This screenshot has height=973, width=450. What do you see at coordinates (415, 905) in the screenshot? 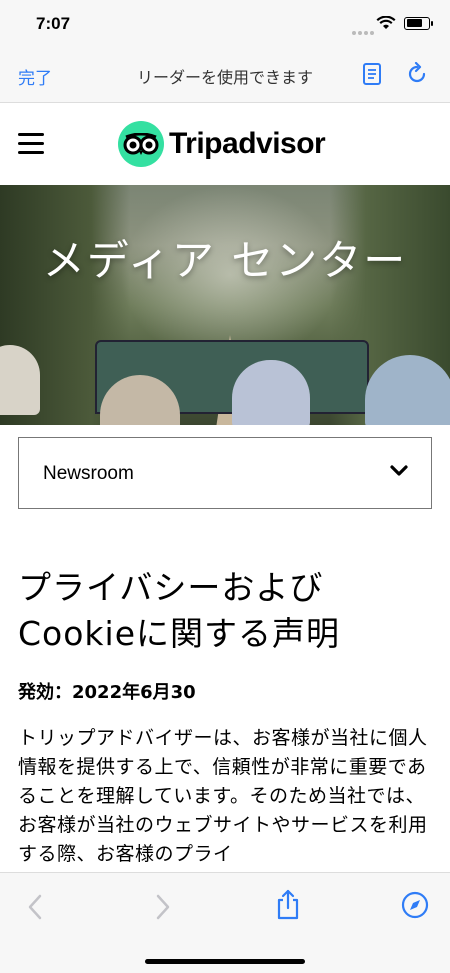
I see `compass-icon` at bounding box center [415, 905].